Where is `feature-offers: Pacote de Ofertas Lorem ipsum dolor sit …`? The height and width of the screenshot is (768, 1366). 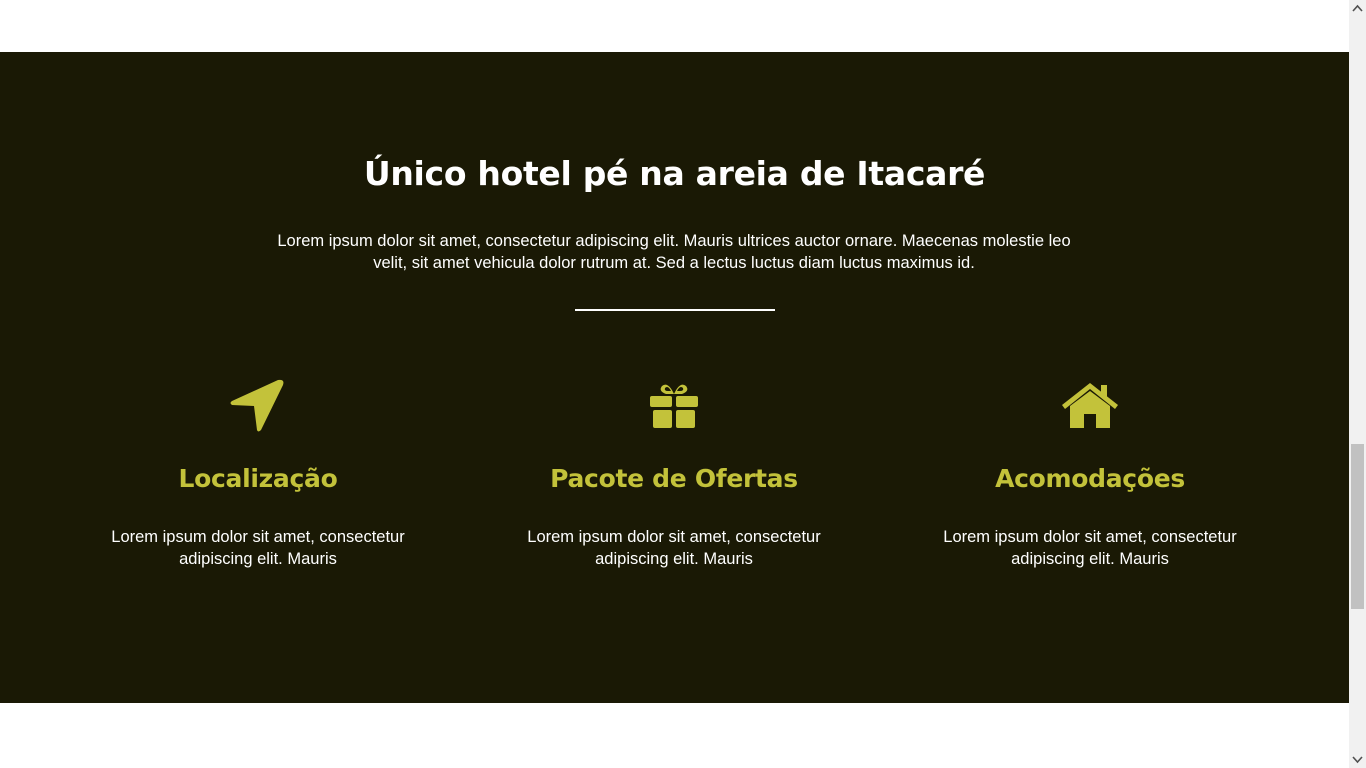
feature-offers: Pacote de Ofertas Lorem ipsum dolor sit … is located at coordinates (674, 473).